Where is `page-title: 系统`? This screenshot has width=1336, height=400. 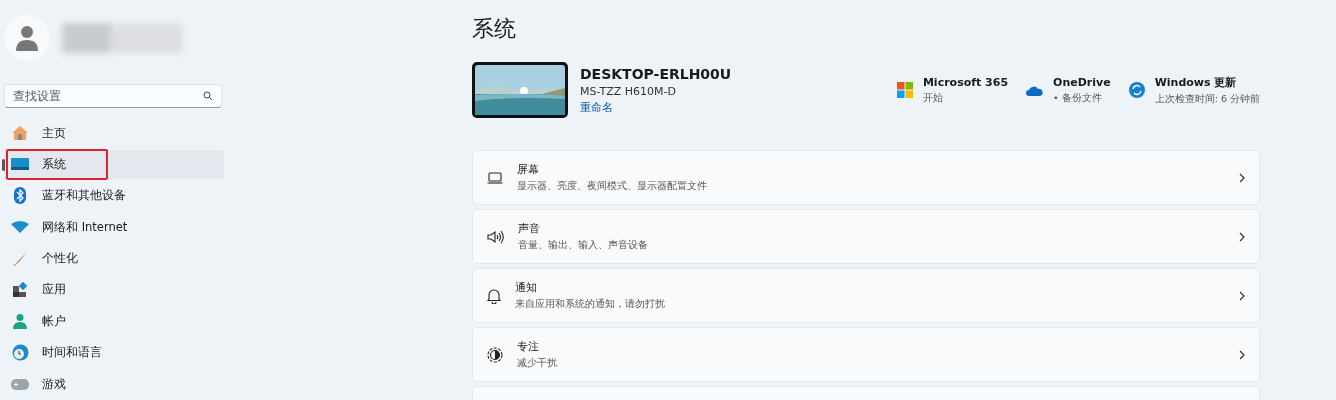
page-title: 系统 is located at coordinates (494, 29).